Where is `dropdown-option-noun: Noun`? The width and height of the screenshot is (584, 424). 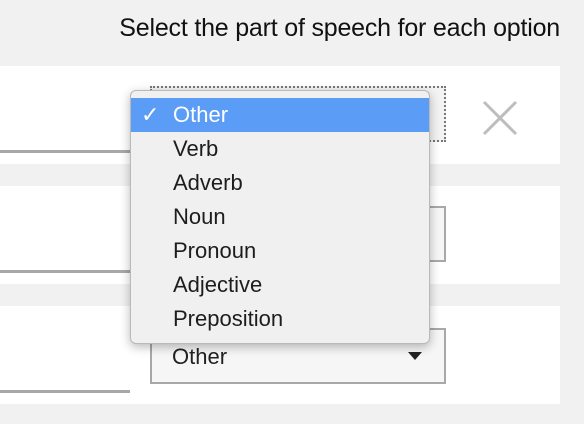
dropdown-option-noun: Noun is located at coordinates (280, 217).